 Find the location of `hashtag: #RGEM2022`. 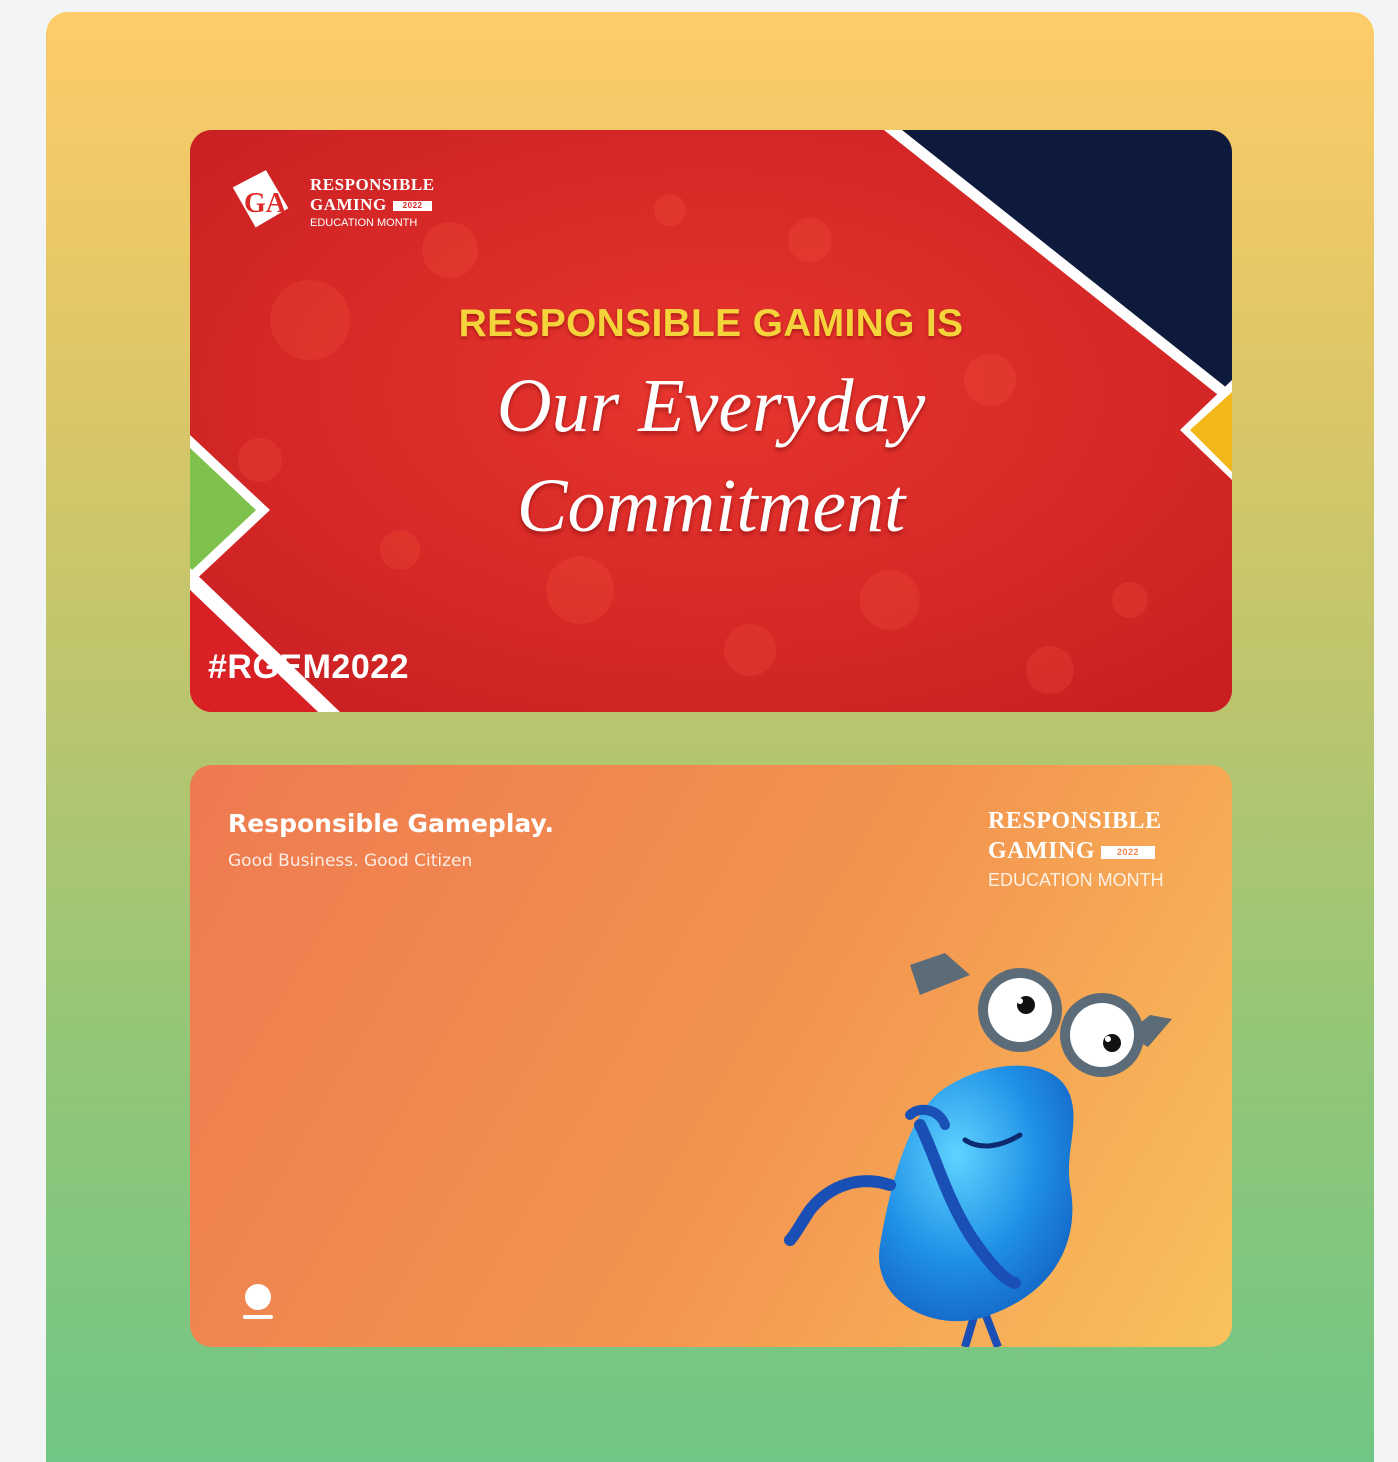

hashtag: #RGEM2022 is located at coordinates (309, 667).